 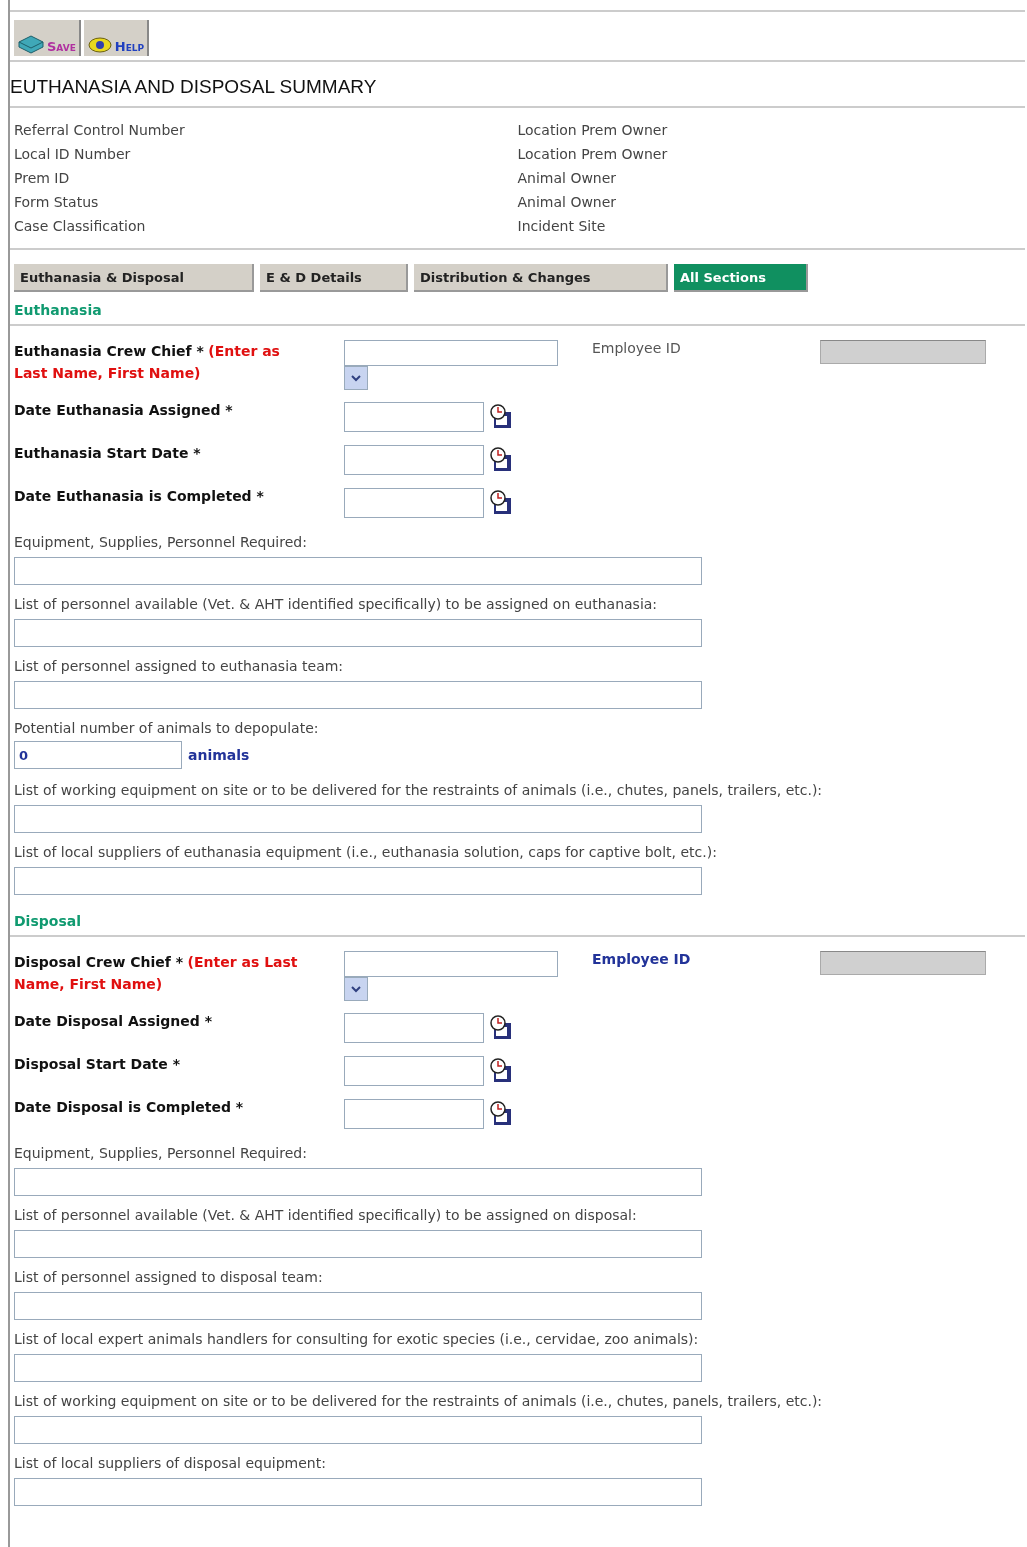 I want to click on field-label: Date Euthanasia Assigned *, so click(x=124, y=410).